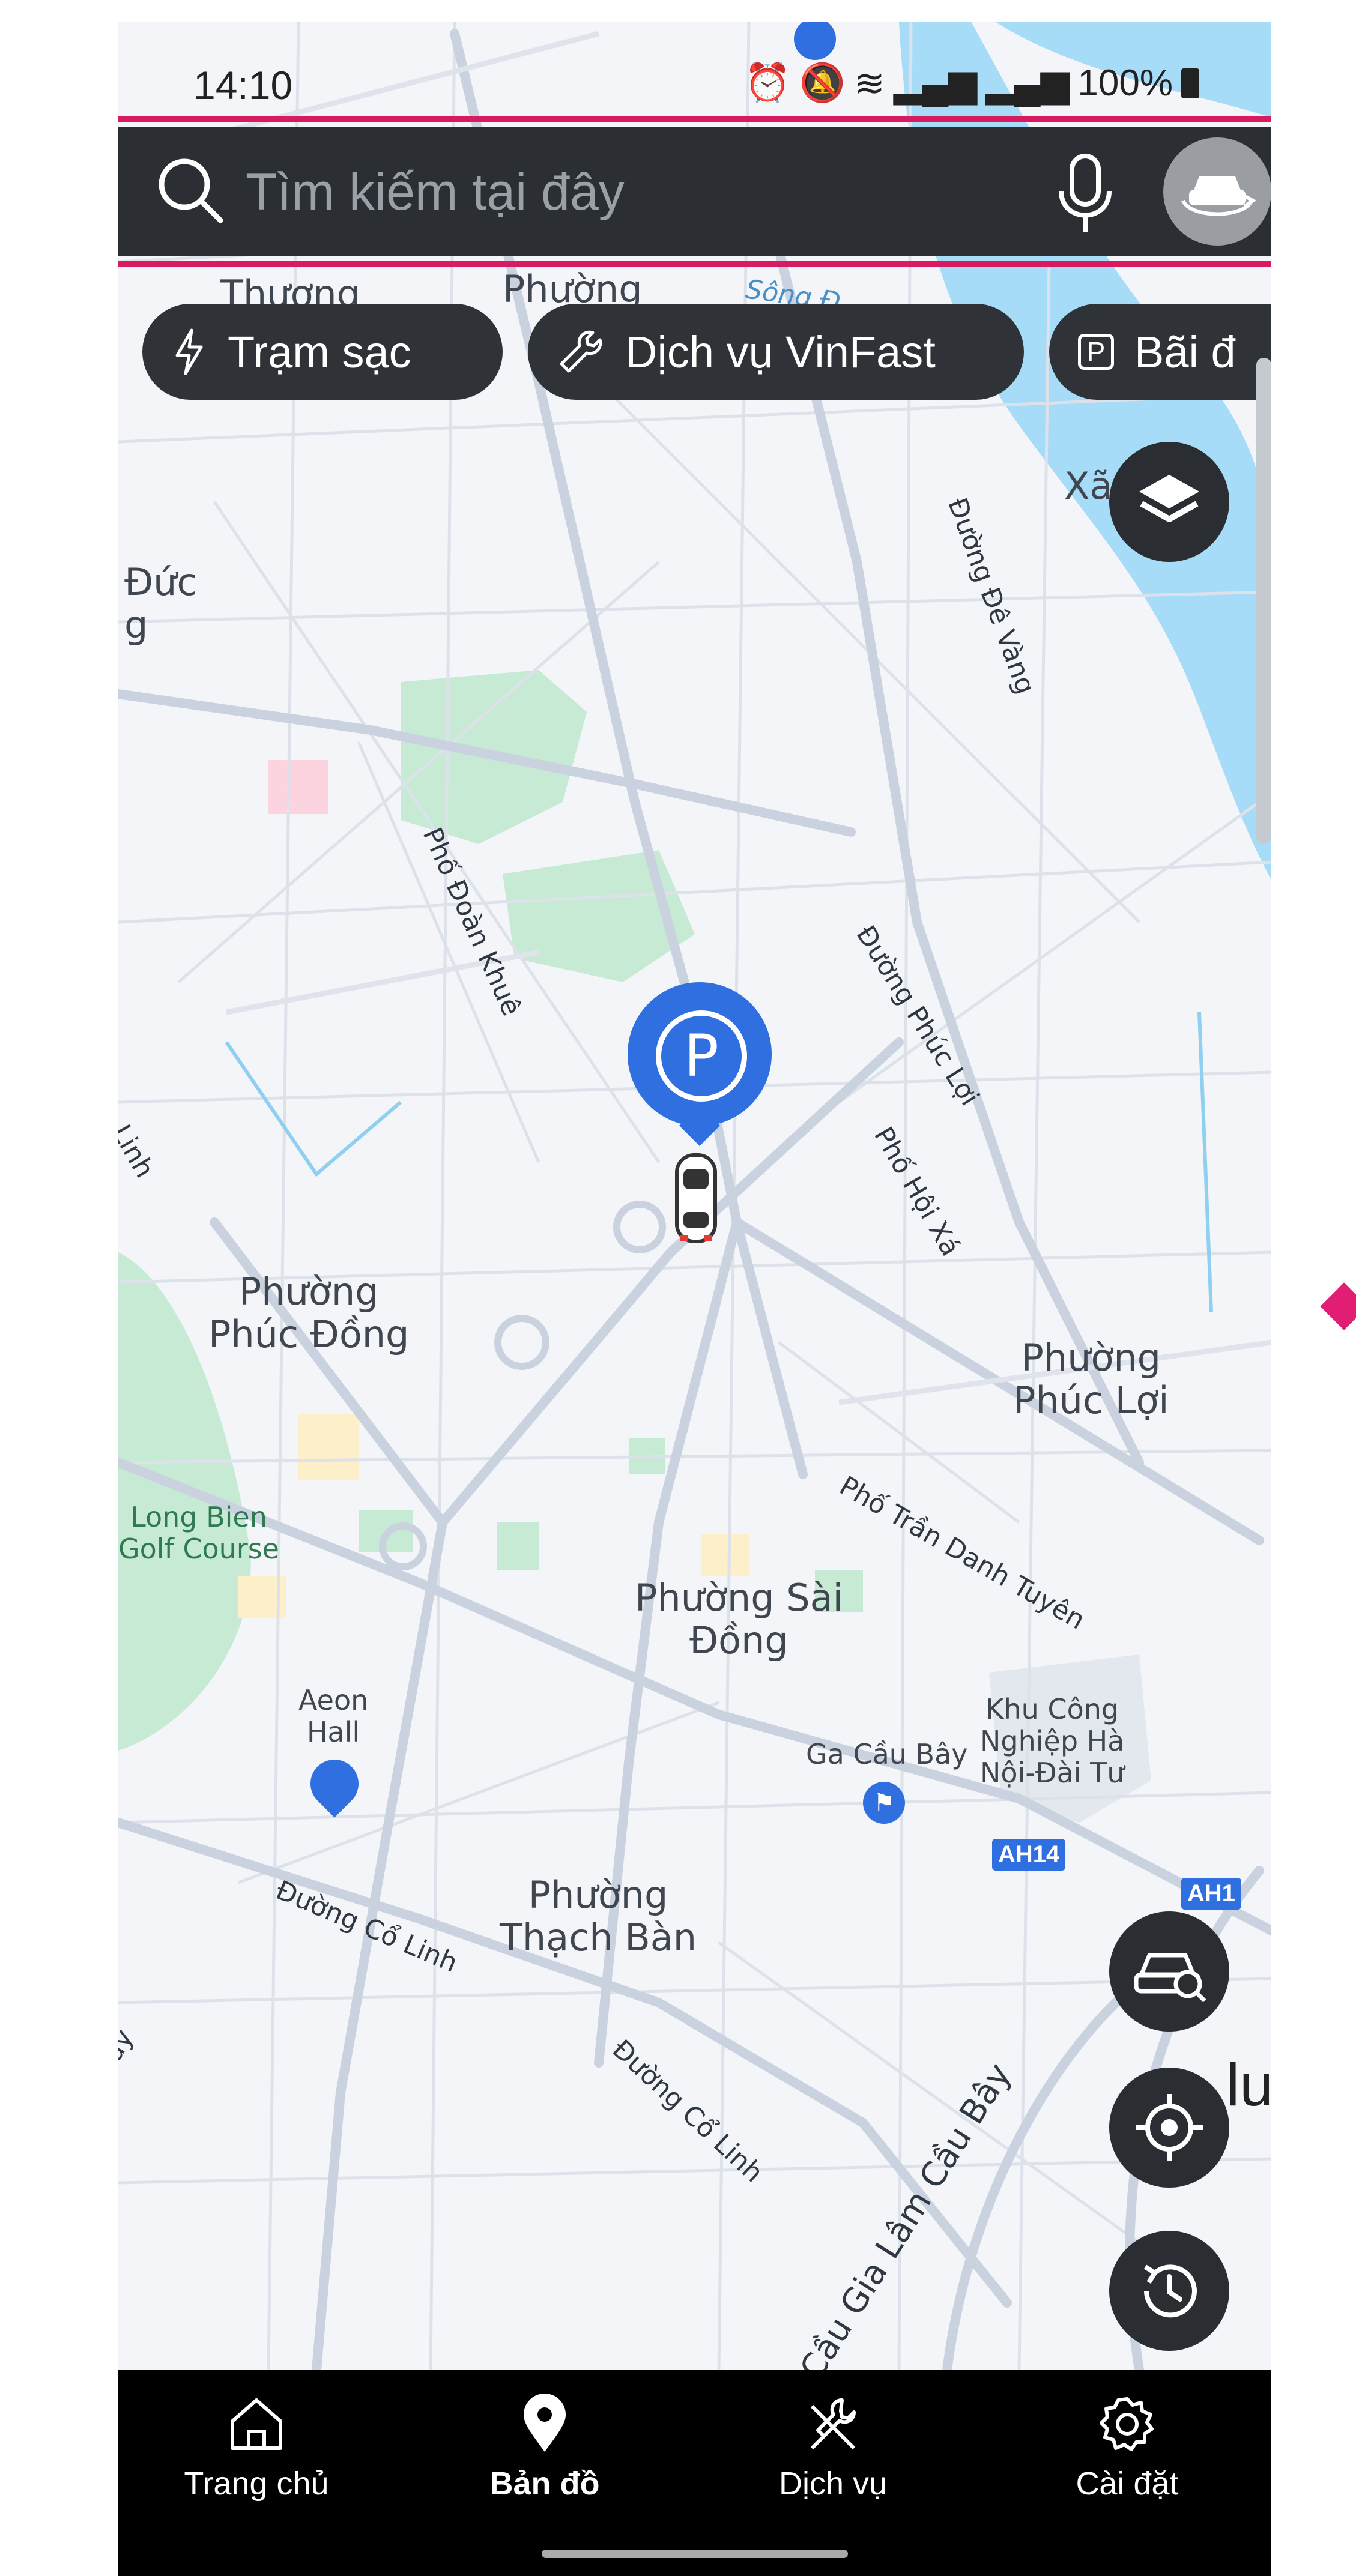  I want to click on area-label-phuc-dong: Phường Phúc Đồng, so click(309, 1313).